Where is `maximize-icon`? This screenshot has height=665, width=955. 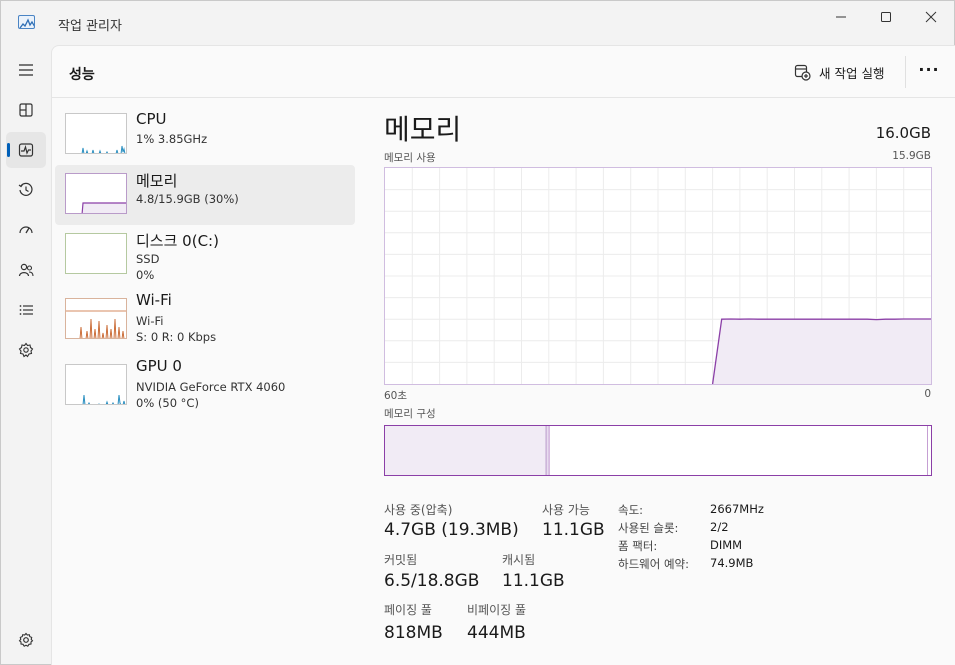 maximize-icon is located at coordinates (886, 17).